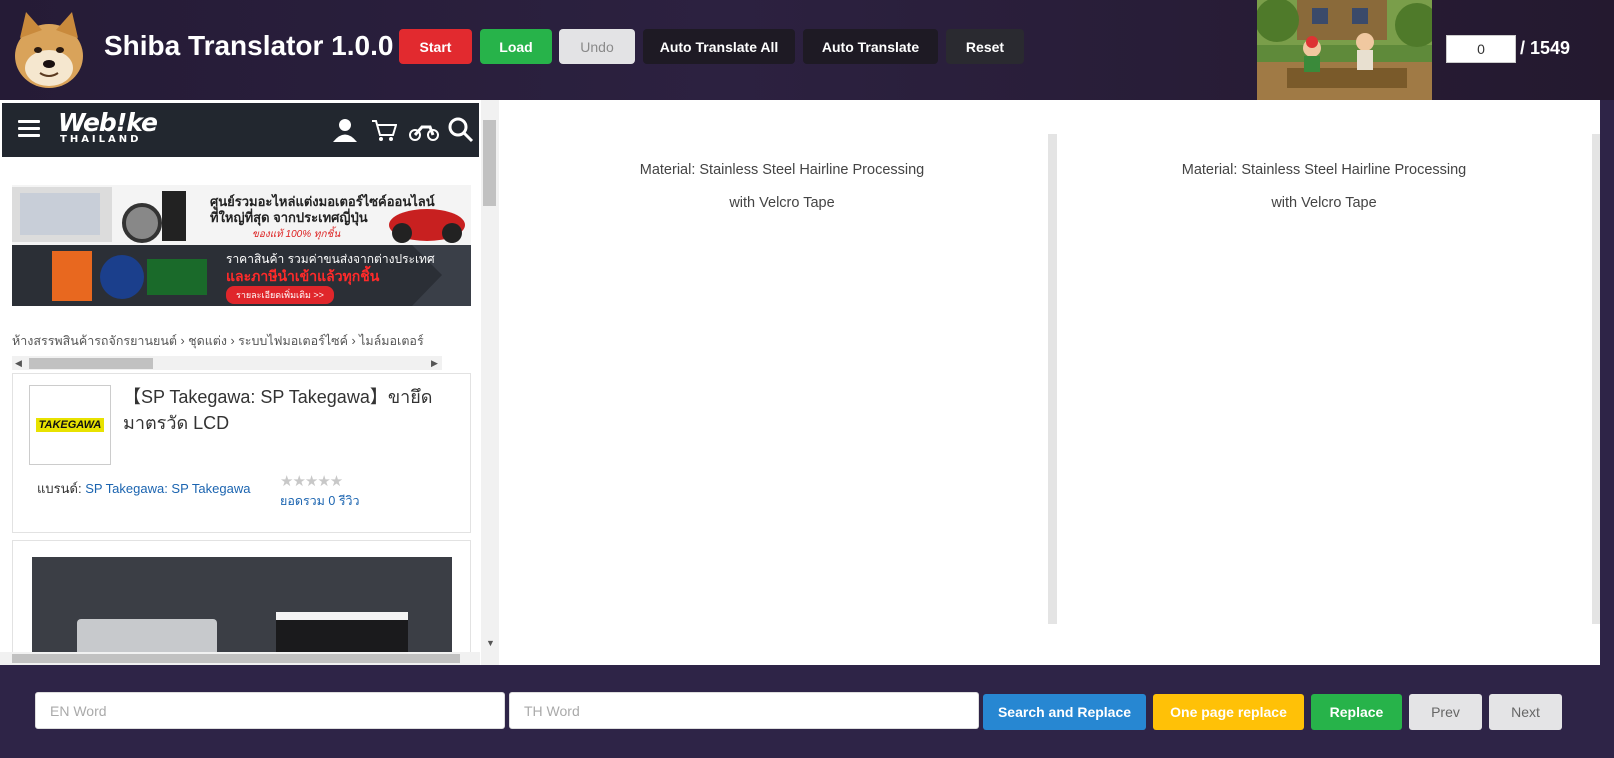 Image resolution: width=1614 pixels, height=758 pixels. Describe the element at coordinates (744, 710) in the screenshot. I see `th-word-input` at that location.